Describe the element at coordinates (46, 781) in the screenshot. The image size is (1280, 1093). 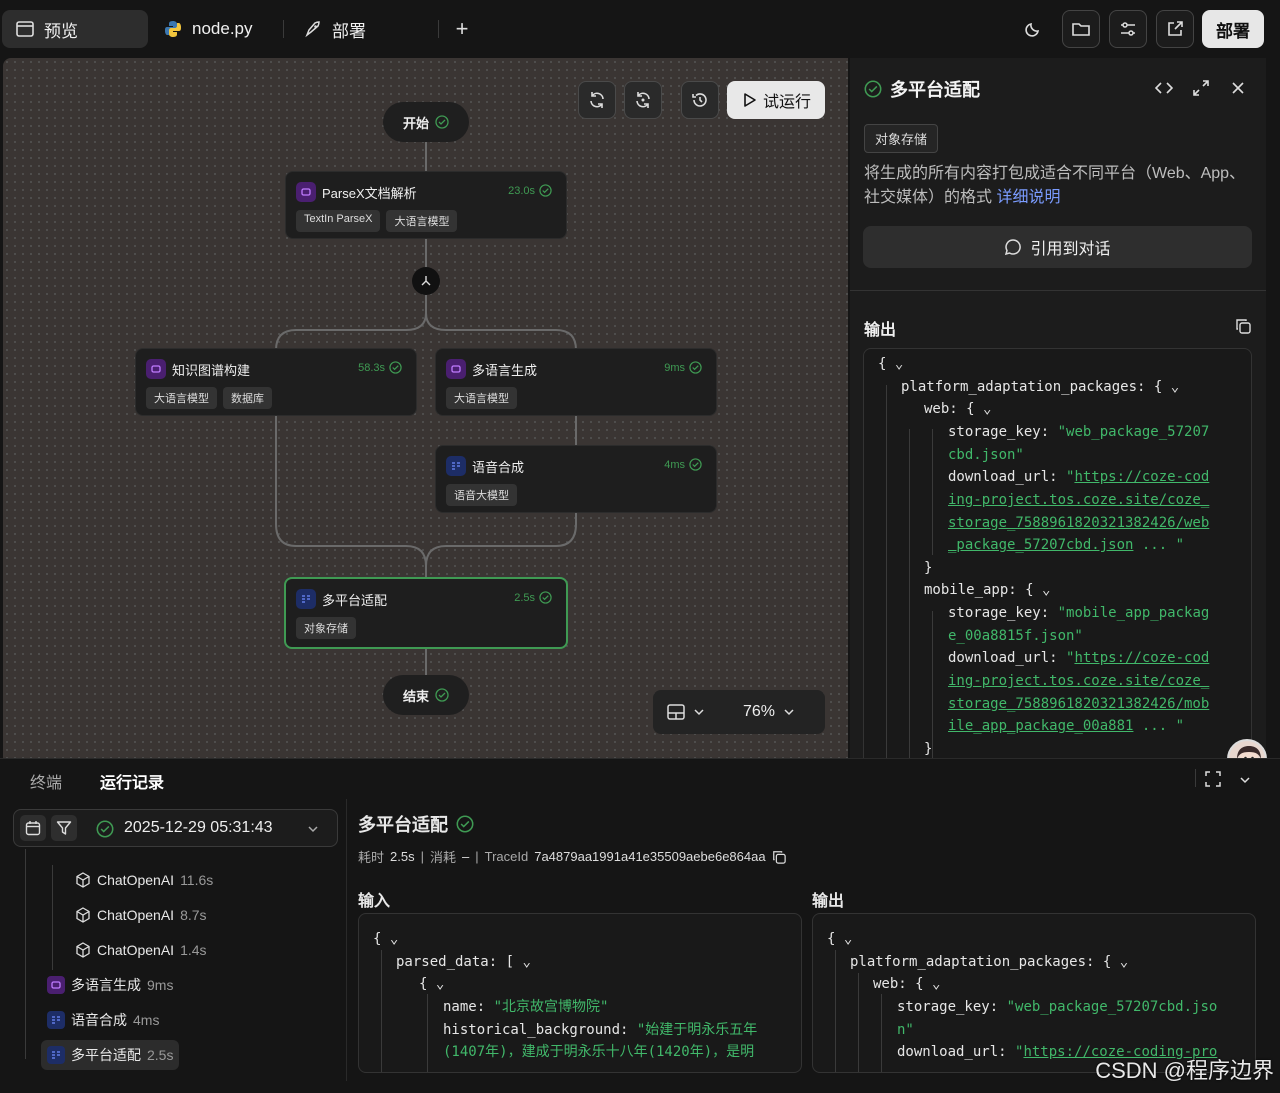
I see `tab-terminal: 终端` at that location.